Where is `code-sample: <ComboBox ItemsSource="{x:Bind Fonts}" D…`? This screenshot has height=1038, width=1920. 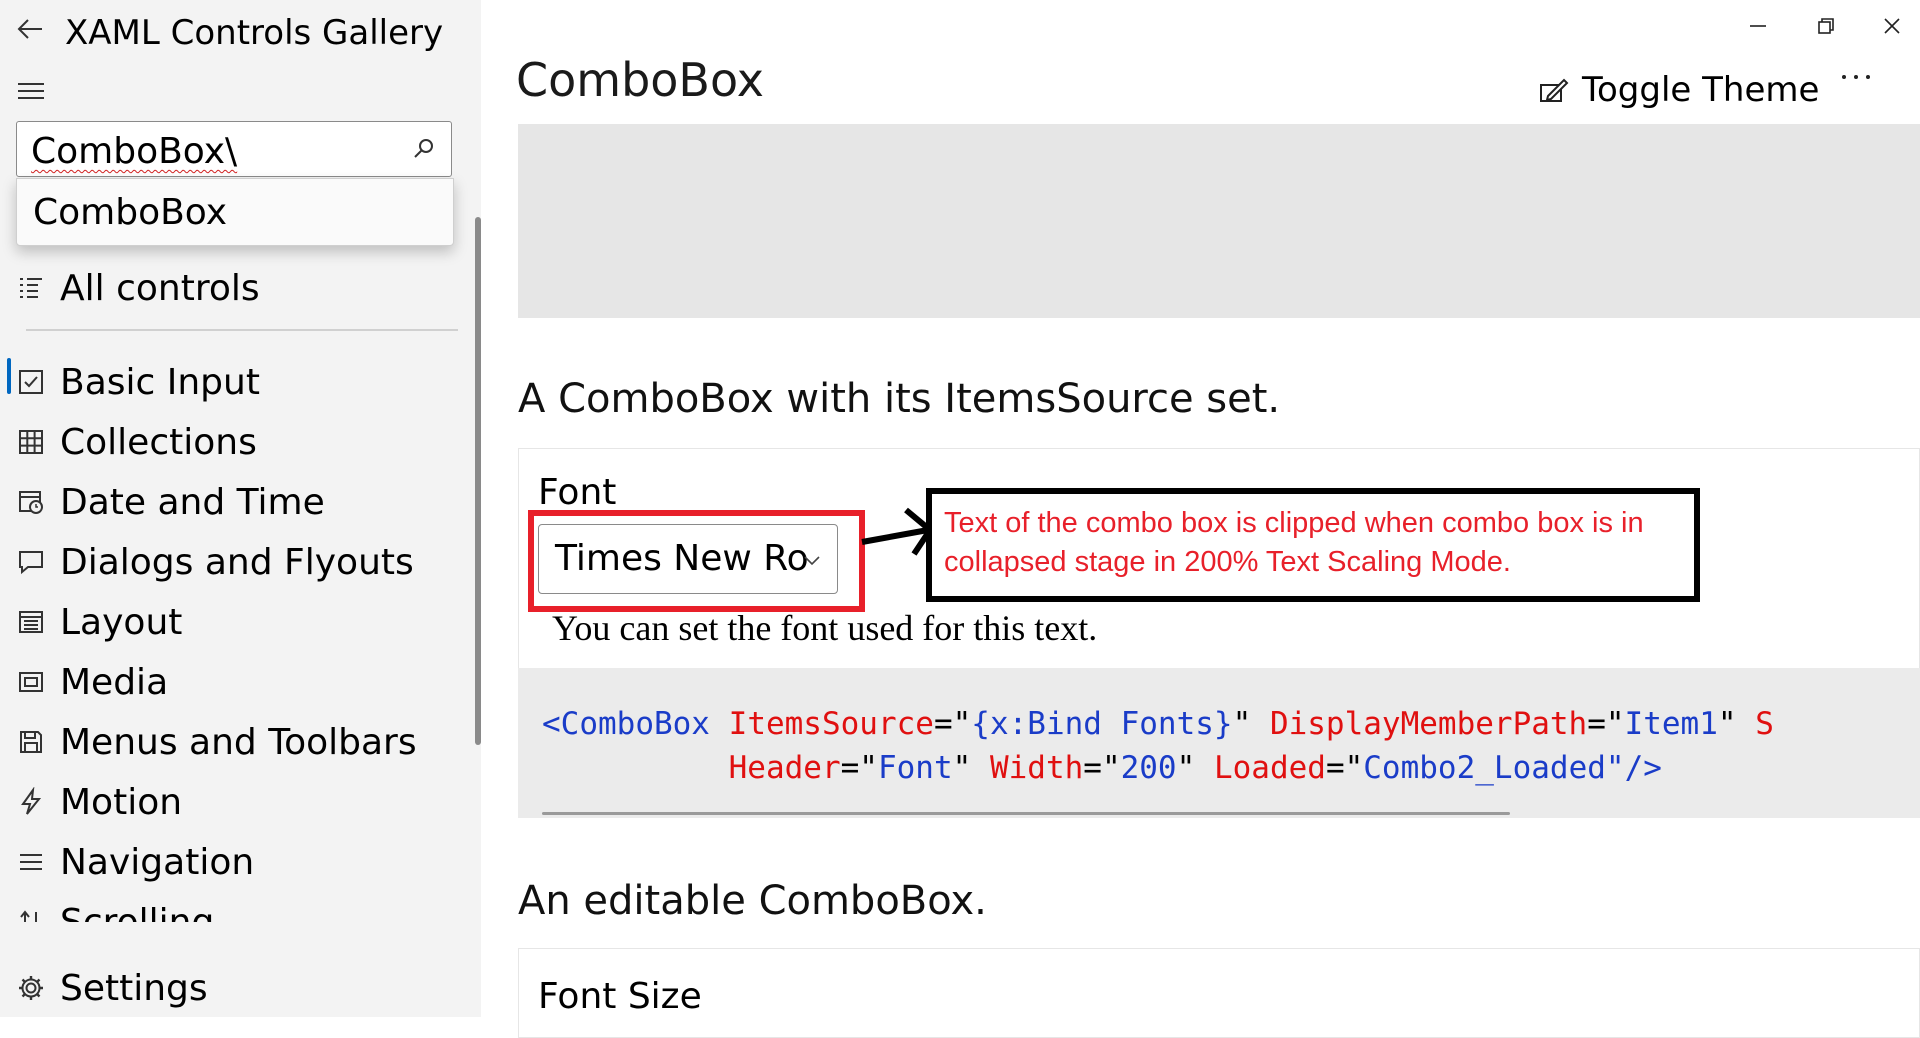
code-sample: <ComboBox ItemsSource="{x:Bind Fonts}" D… is located at coordinates (1219, 743).